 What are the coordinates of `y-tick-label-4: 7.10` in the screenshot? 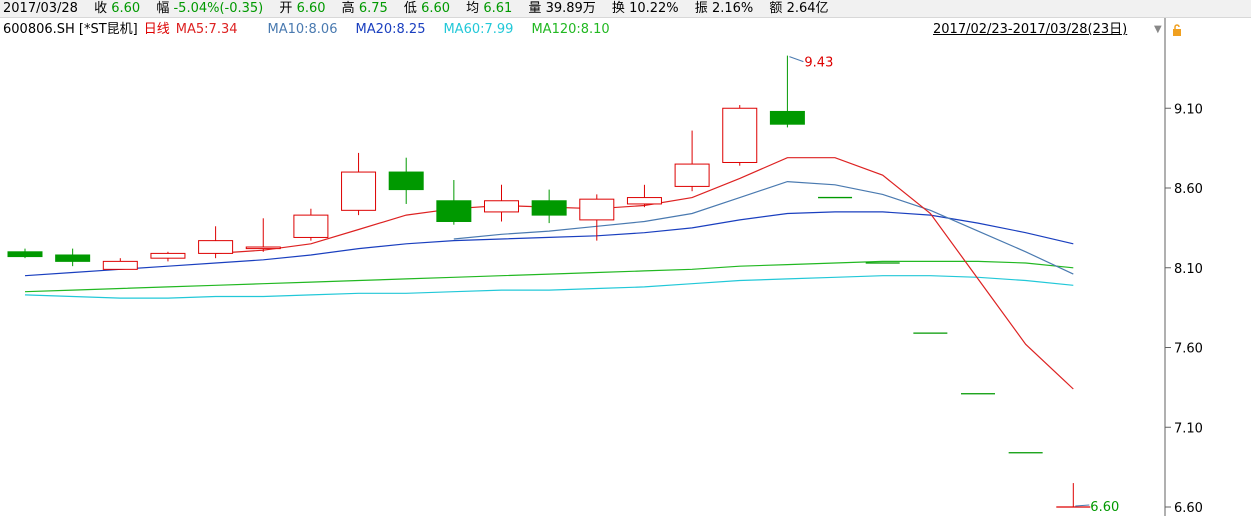 It's located at (1188, 428).